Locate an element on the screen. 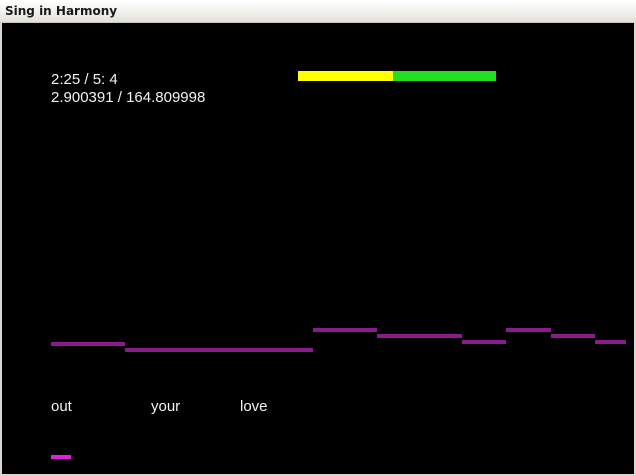  window-frame-left is located at coordinates (1, 249).